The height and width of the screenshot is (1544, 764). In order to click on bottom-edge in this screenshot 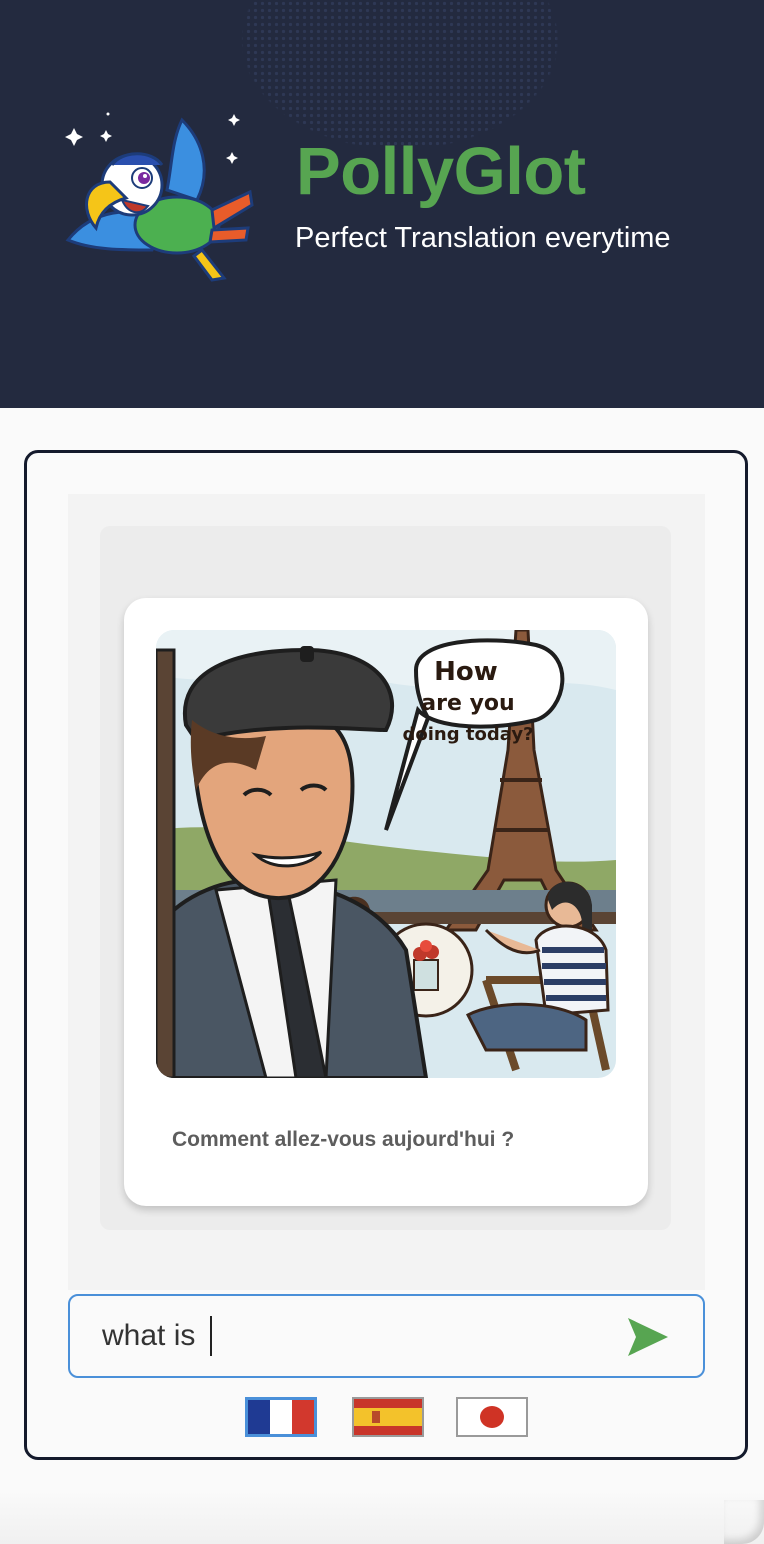, I will do `click(382, 1517)`.